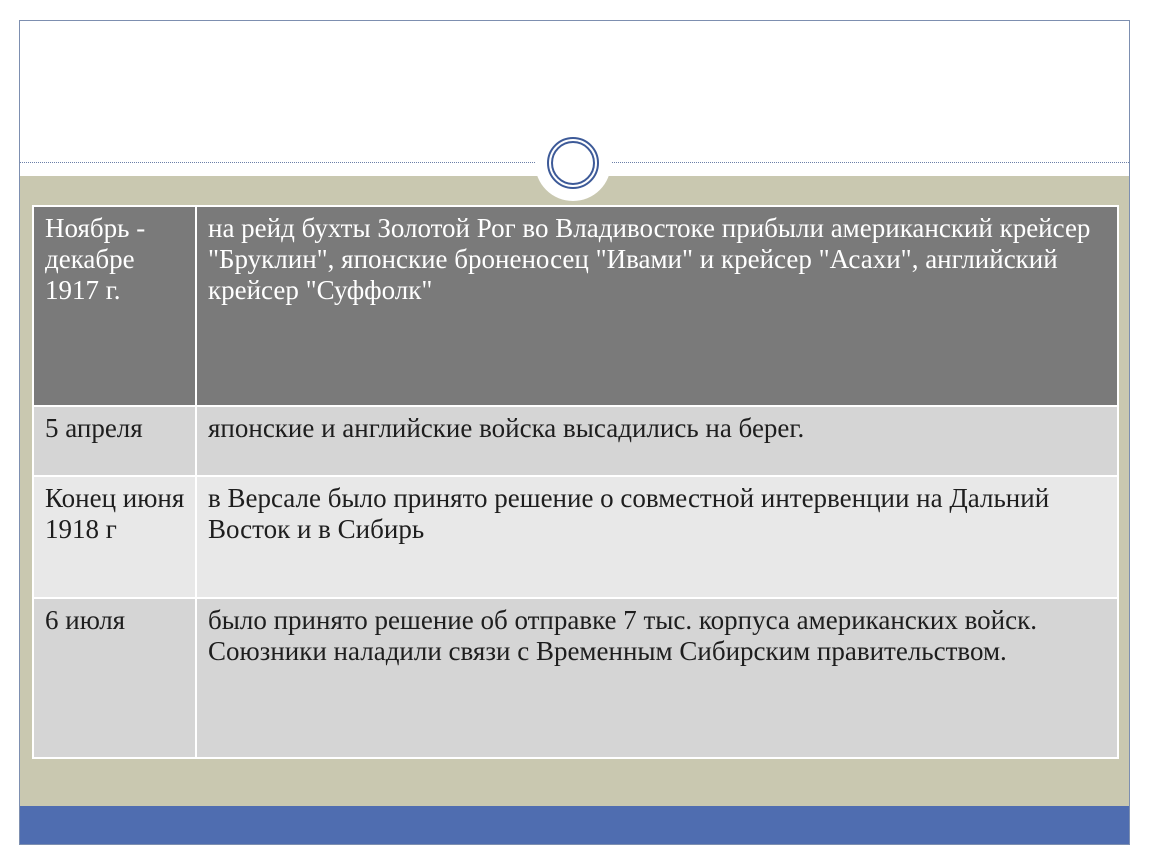 The height and width of the screenshot is (864, 1150). What do you see at coordinates (114, 678) in the screenshot?
I see `date-cell: 6 июля` at bounding box center [114, 678].